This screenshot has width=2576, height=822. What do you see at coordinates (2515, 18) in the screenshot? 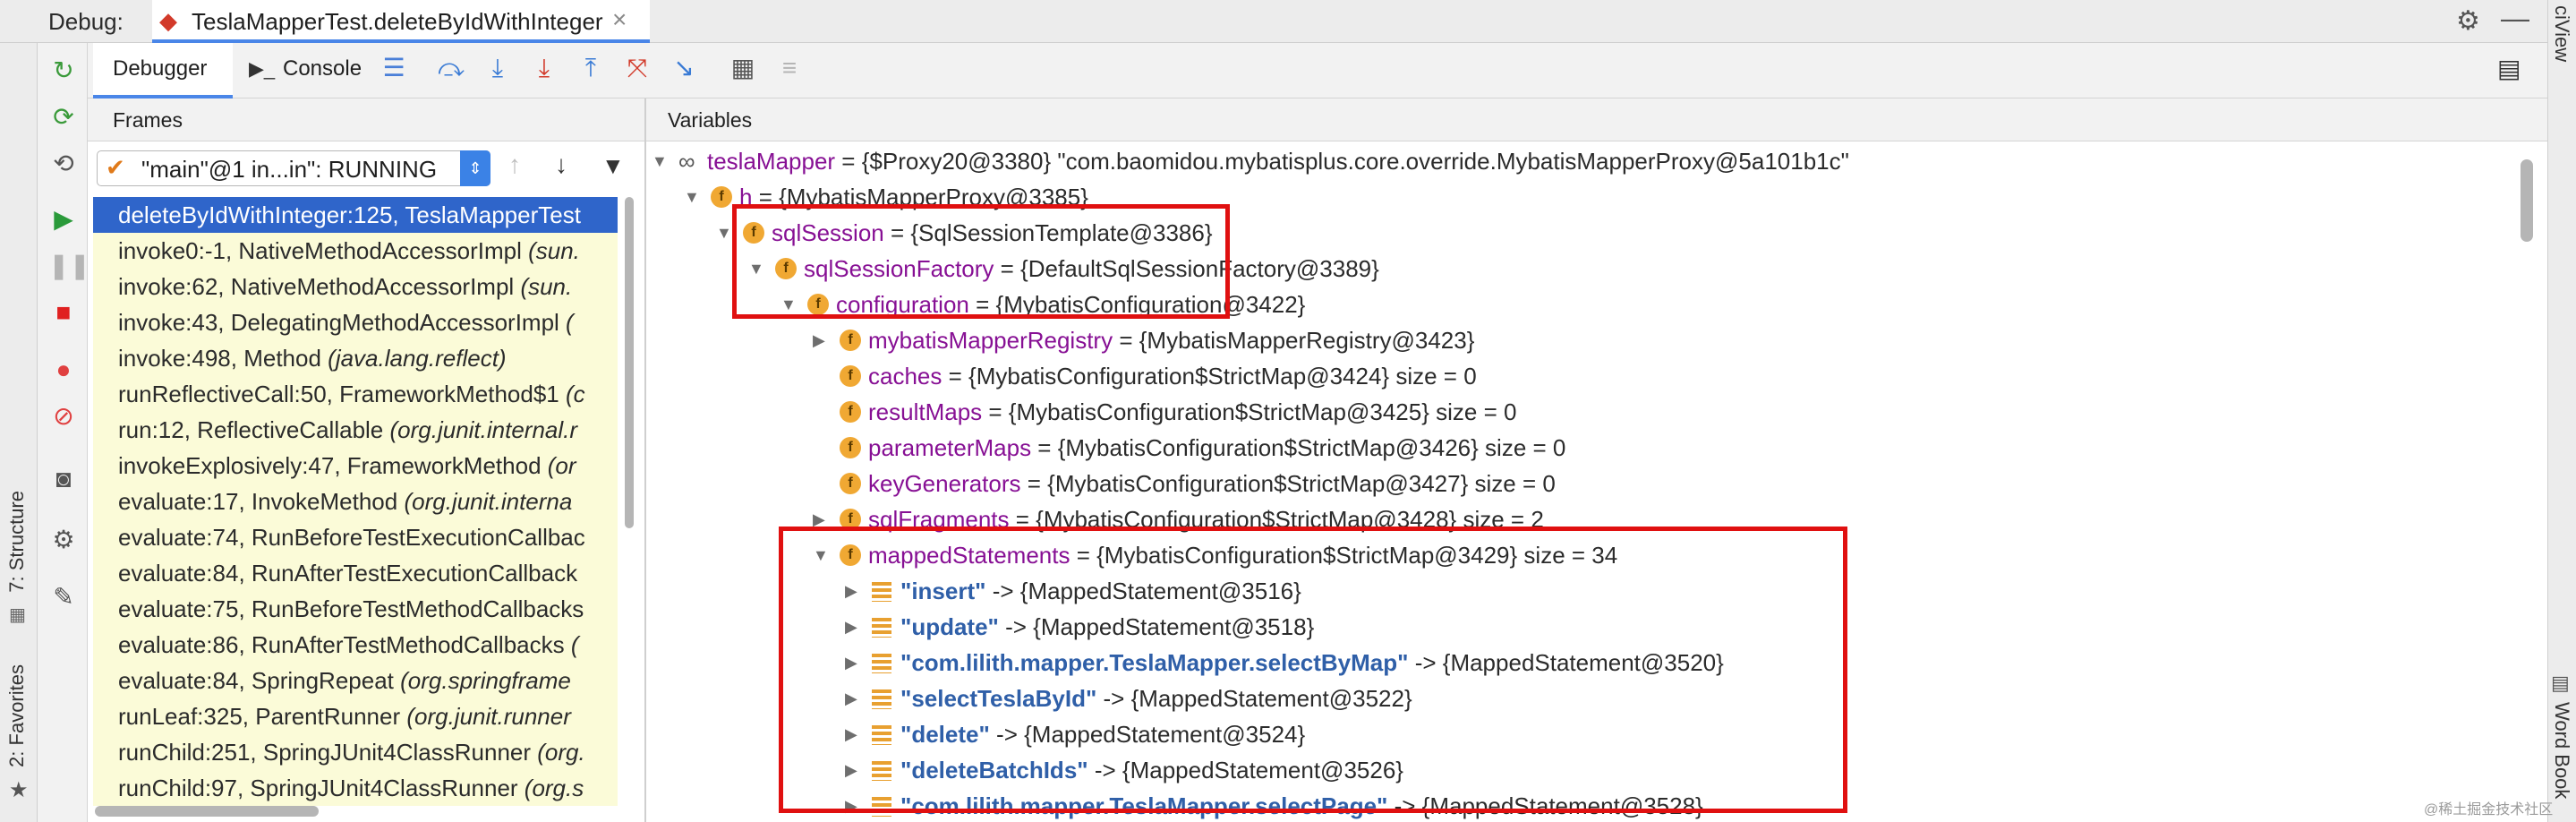
I see `minimize-icon: —` at bounding box center [2515, 18].